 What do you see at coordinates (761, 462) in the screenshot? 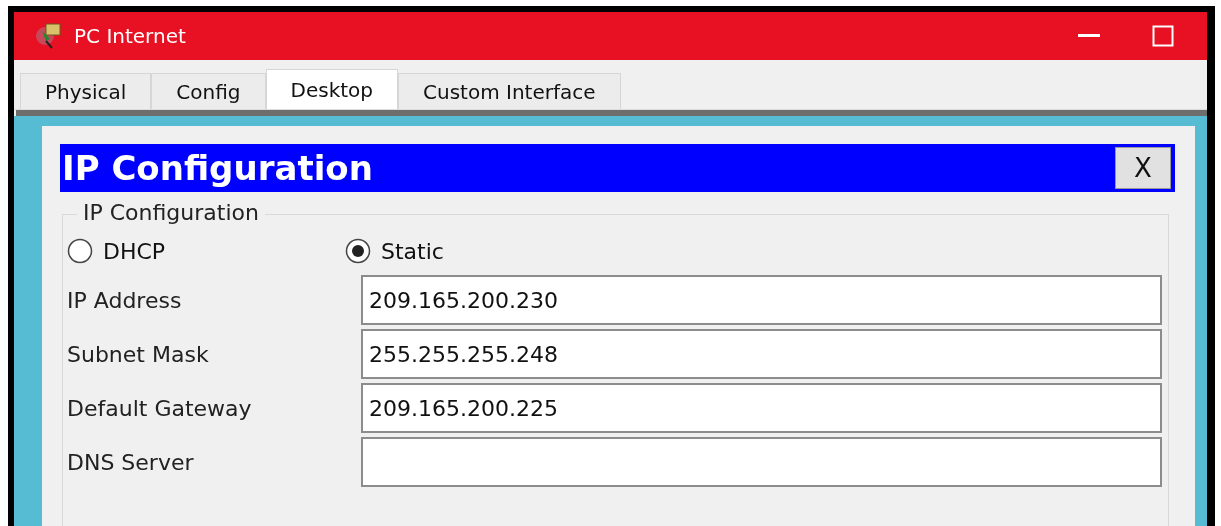
I see `input-field` at bounding box center [761, 462].